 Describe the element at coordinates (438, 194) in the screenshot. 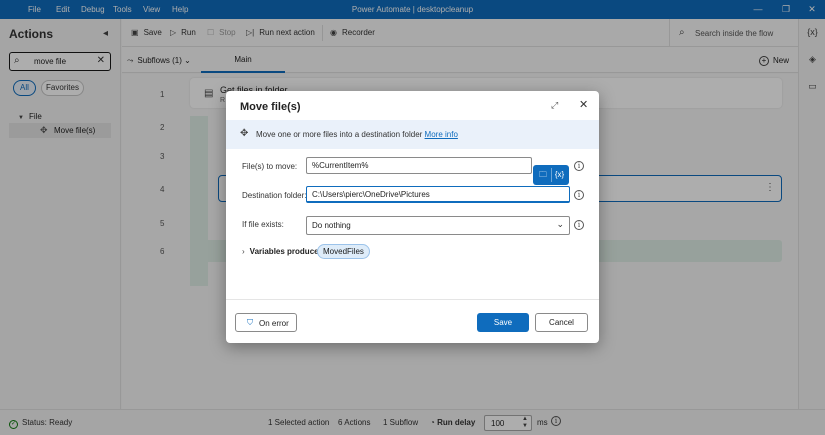

I see `destination-folder-field: C:\Users\pierc\OneDrive\Pictures` at that location.